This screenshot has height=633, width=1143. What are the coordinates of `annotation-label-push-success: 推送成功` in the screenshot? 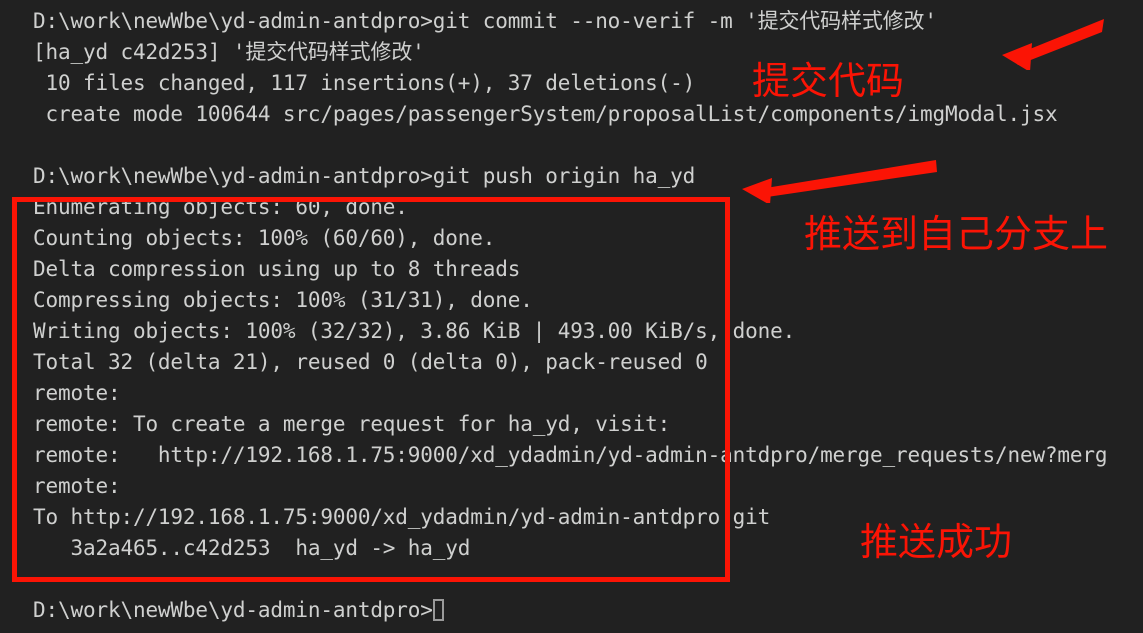 It's located at (936, 542).